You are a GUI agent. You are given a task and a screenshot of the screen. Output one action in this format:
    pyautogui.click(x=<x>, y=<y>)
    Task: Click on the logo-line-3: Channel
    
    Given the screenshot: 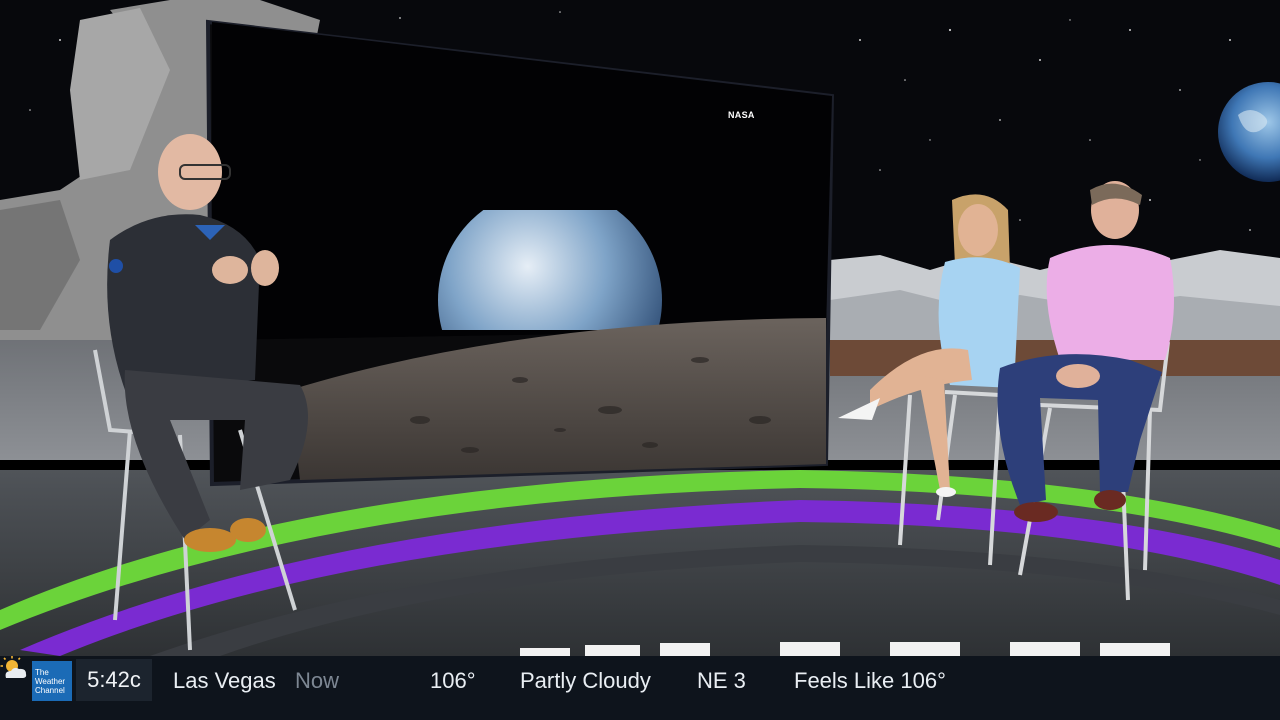 What is the action you would take?
    pyautogui.click(x=50, y=690)
    